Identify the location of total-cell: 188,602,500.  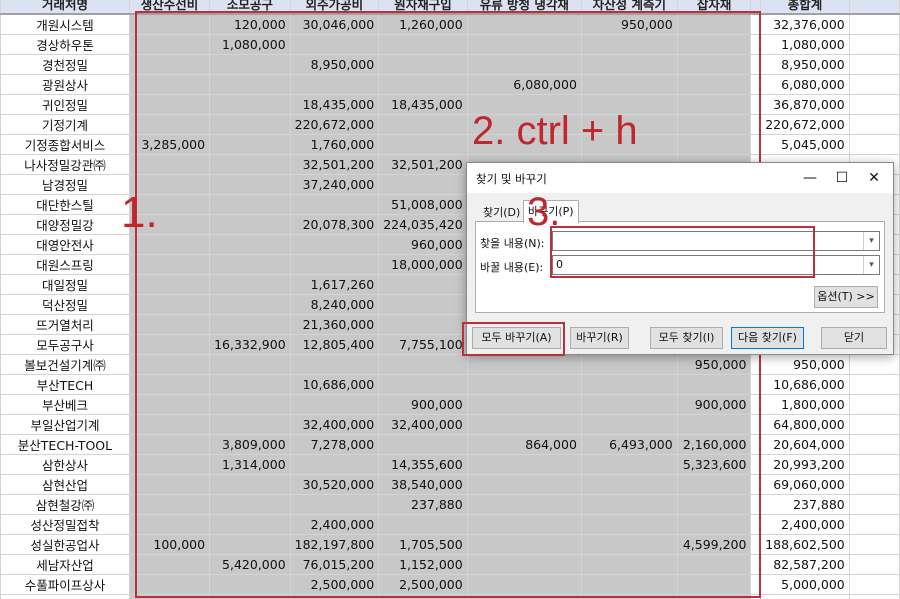
(805, 544).